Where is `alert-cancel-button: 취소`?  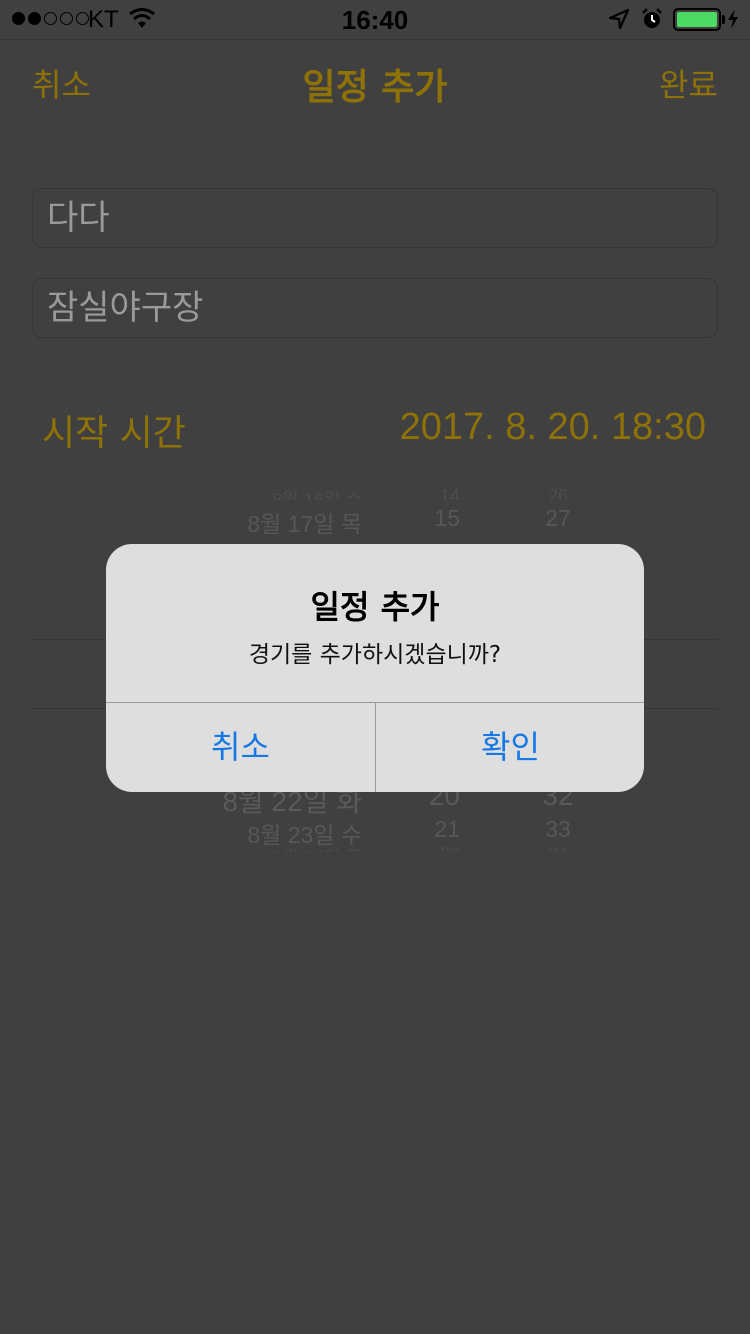 alert-cancel-button: 취소 is located at coordinates (240, 747).